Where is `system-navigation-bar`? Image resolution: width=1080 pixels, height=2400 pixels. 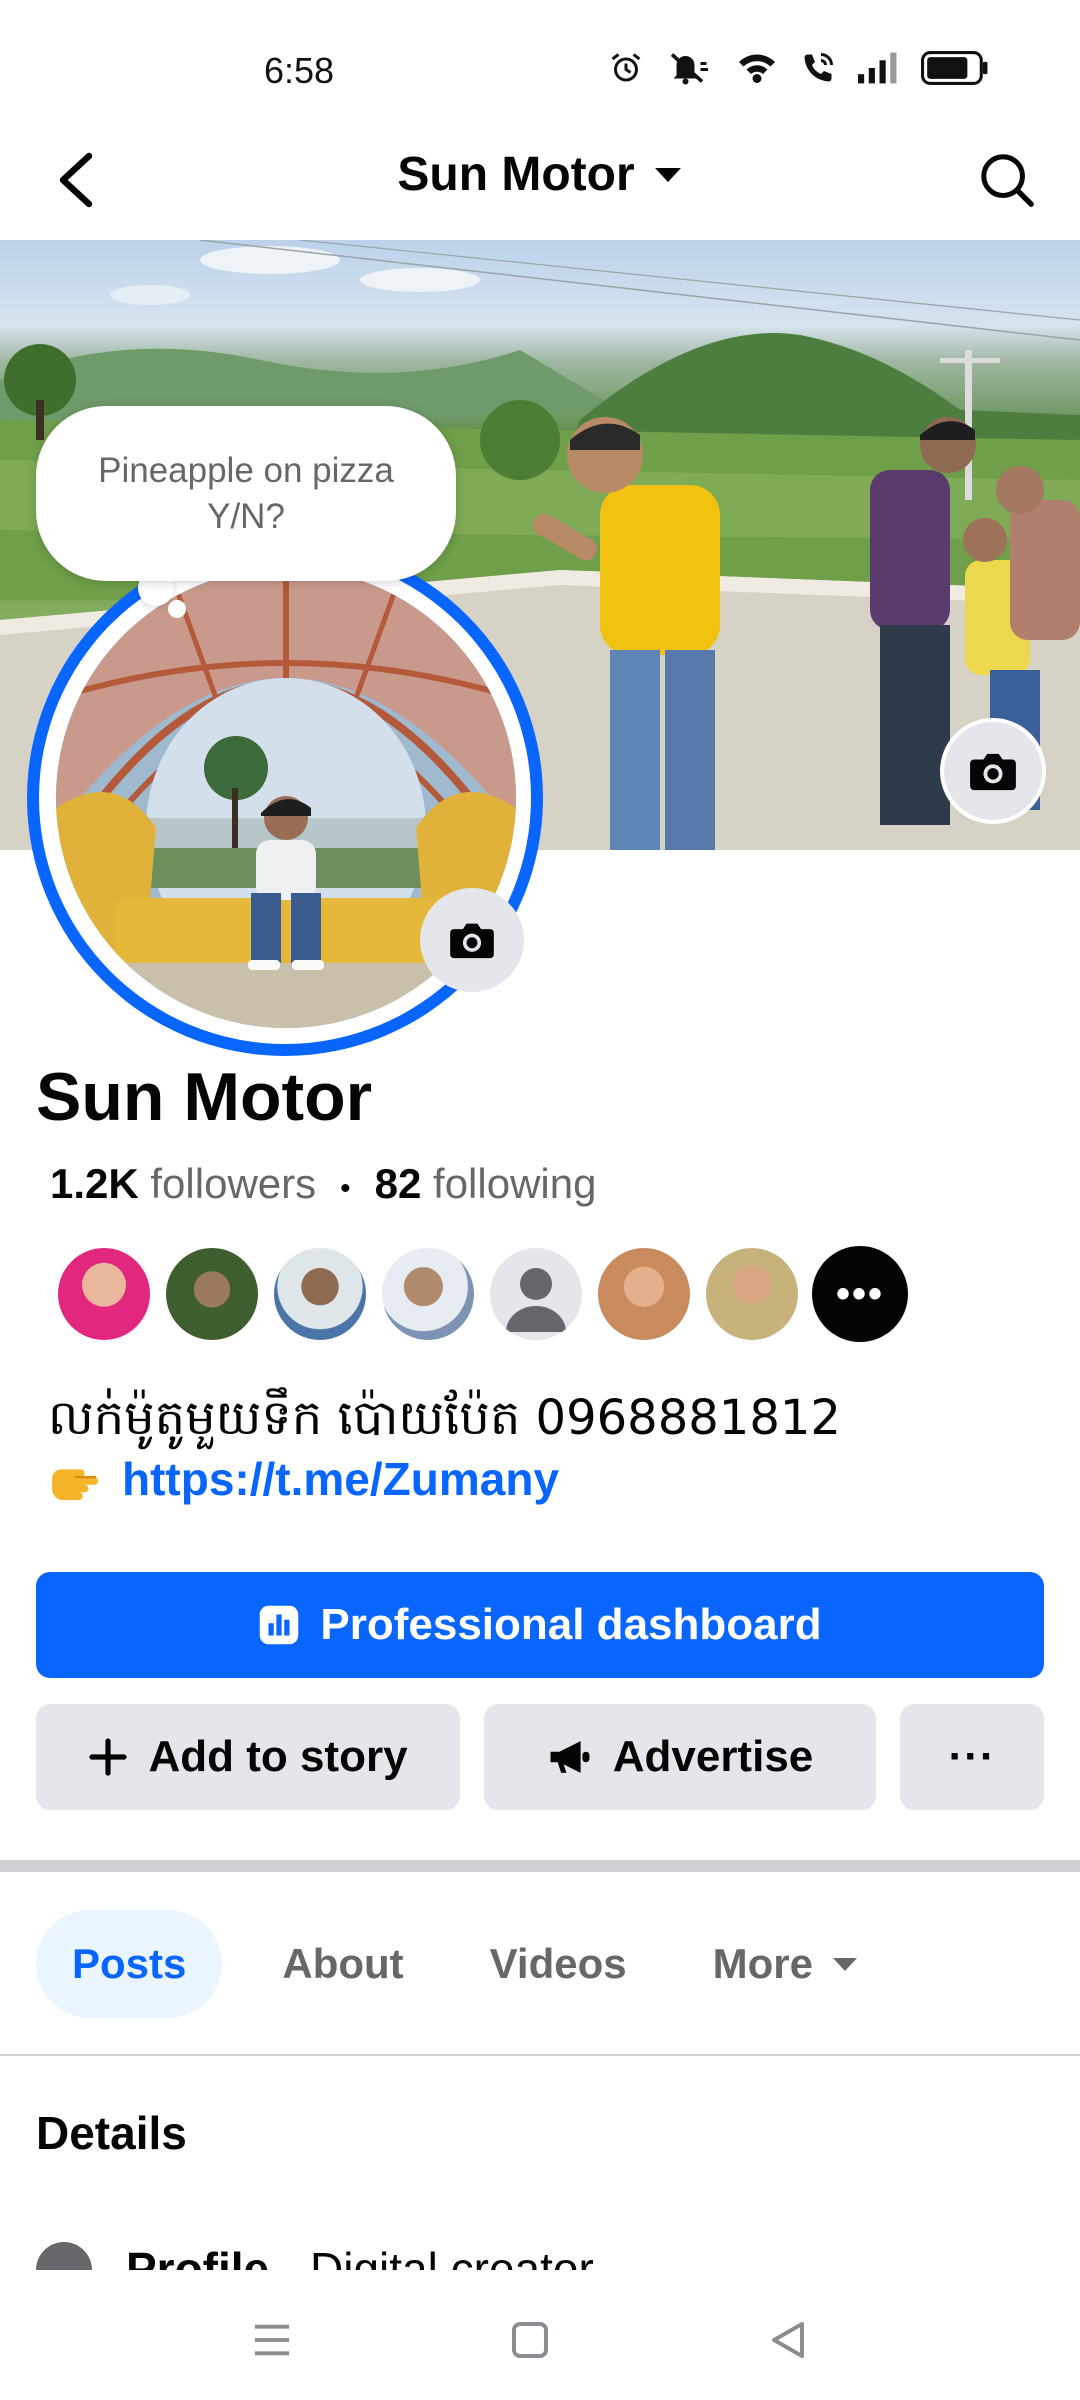 system-navigation-bar is located at coordinates (540, 2335).